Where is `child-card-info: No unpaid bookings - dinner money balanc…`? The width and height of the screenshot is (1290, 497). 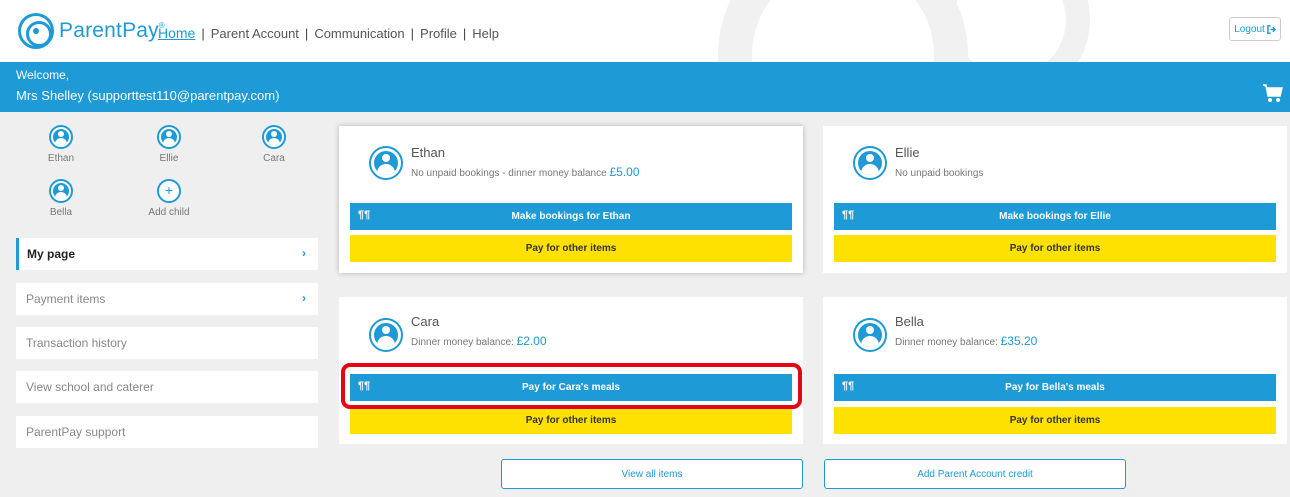
child-card-info: No unpaid bookings - dinner money balanc… is located at coordinates (525, 172).